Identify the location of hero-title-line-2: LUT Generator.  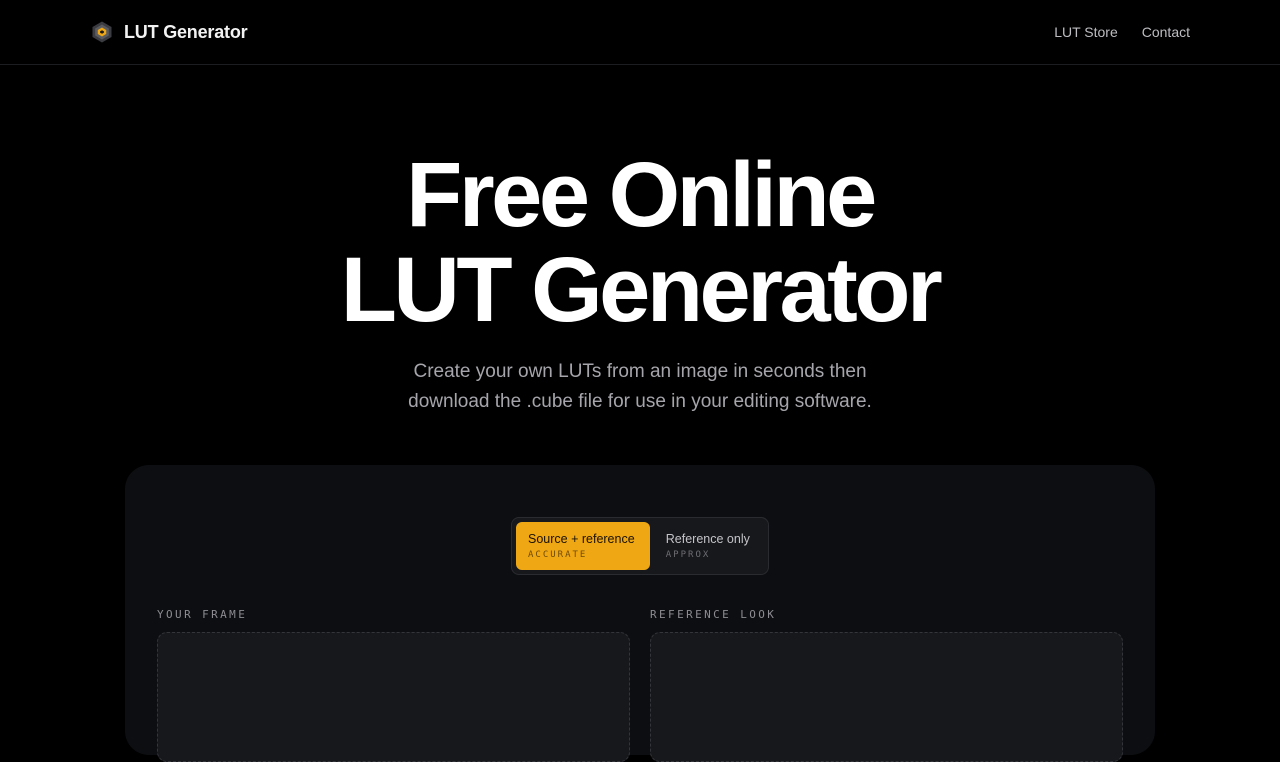
(641, 290).